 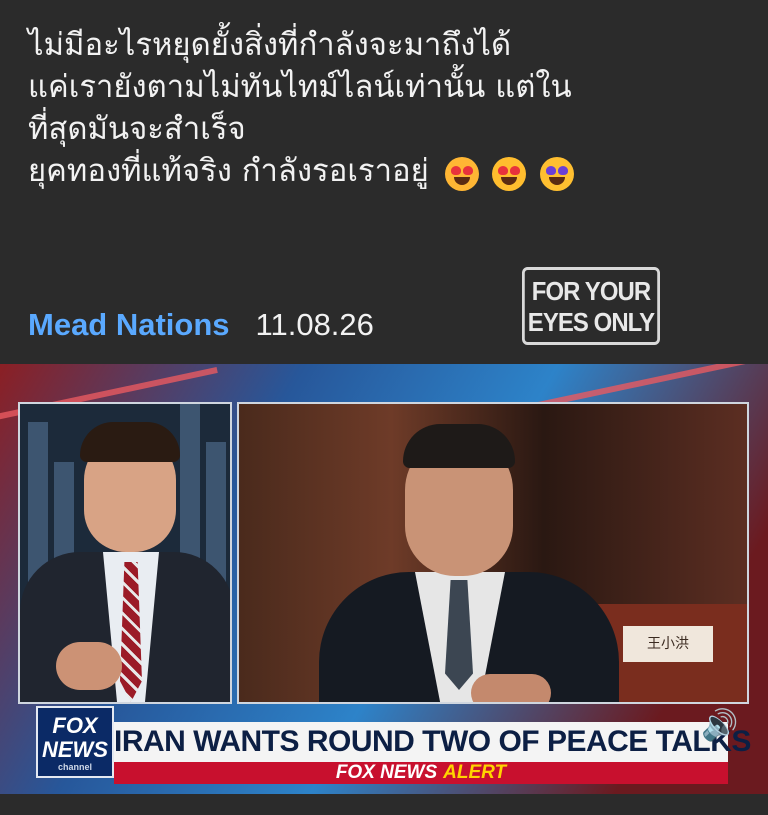 I want to click on alert-brand: FOX NEWS, so click(x=386, y=772).